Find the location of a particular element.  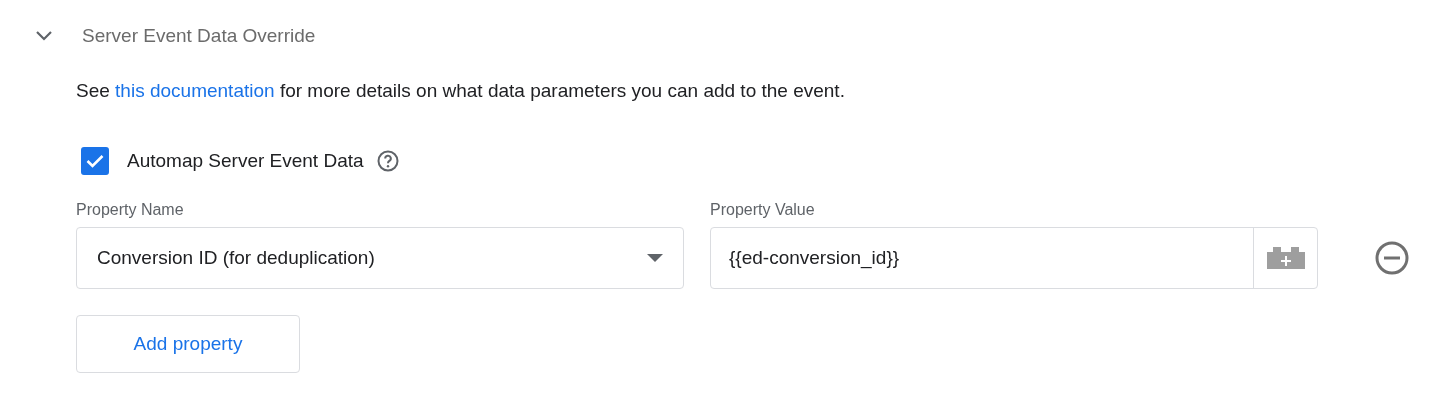

add-property-button: Add property is located at coordinates (188, 344).